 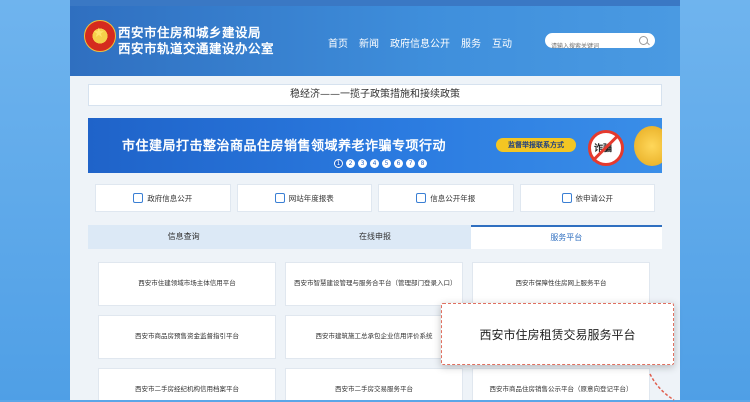 I want to click on carousel-dot-7: 7, so click(x=410, y=163).